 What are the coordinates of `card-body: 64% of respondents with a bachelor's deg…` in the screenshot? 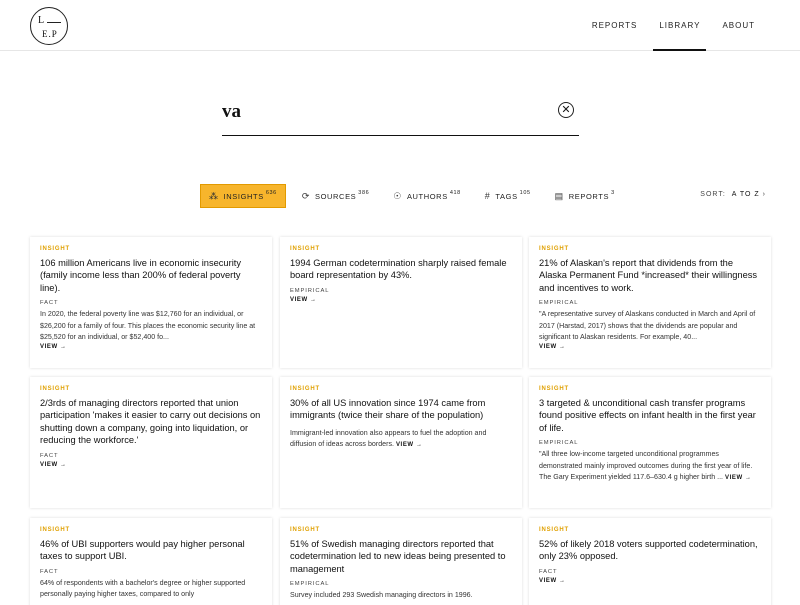 It's located at (143, 588).